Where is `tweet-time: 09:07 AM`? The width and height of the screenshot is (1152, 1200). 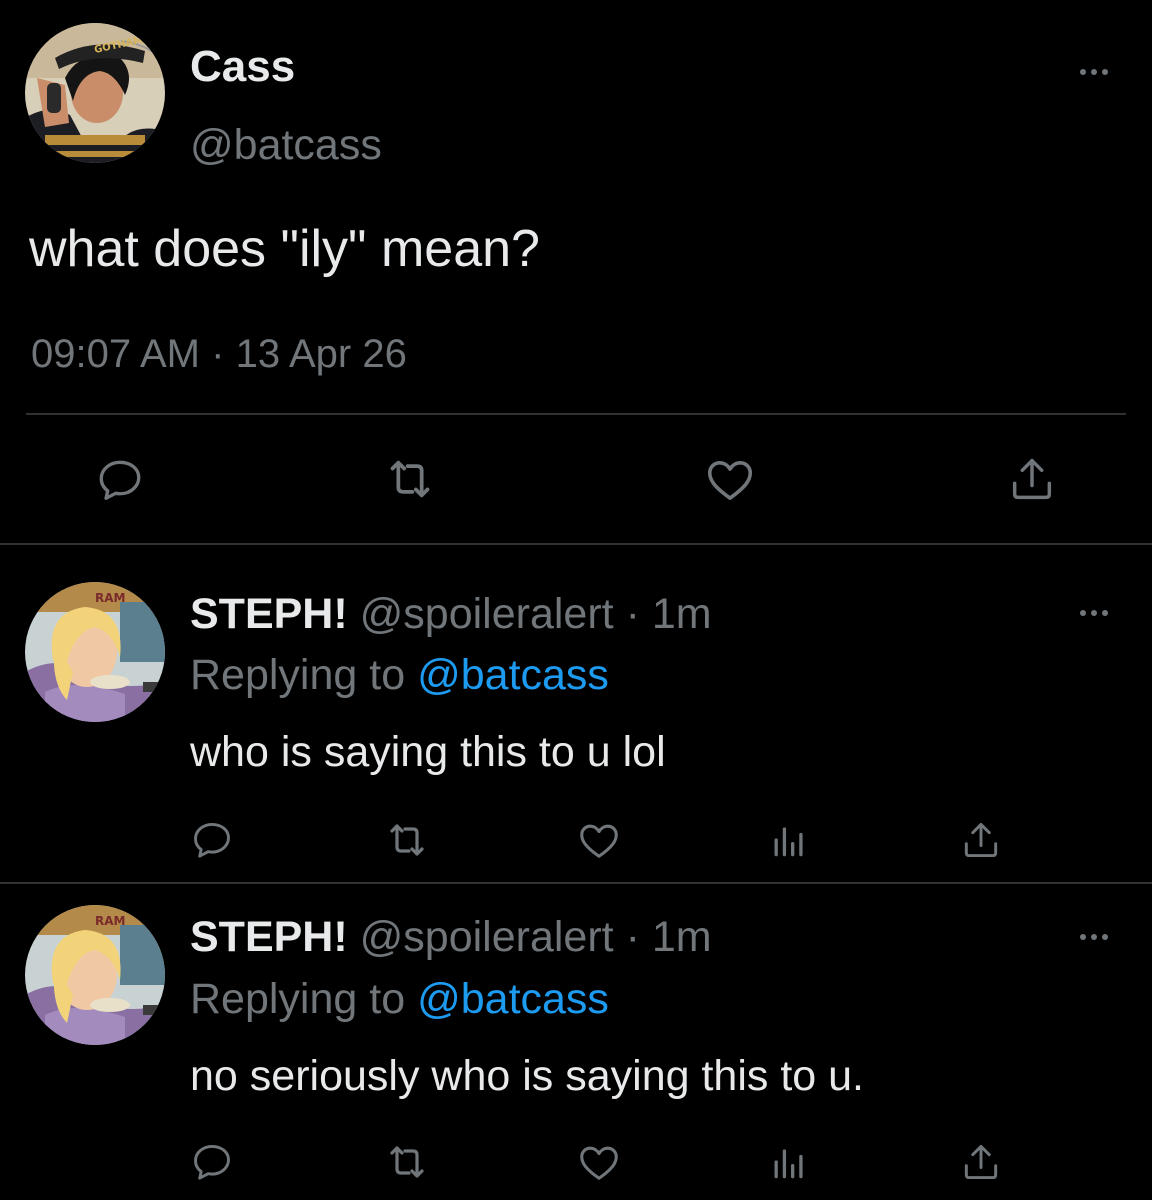
tweet-time: 09:07 AM is located at coordinates (116, 354).